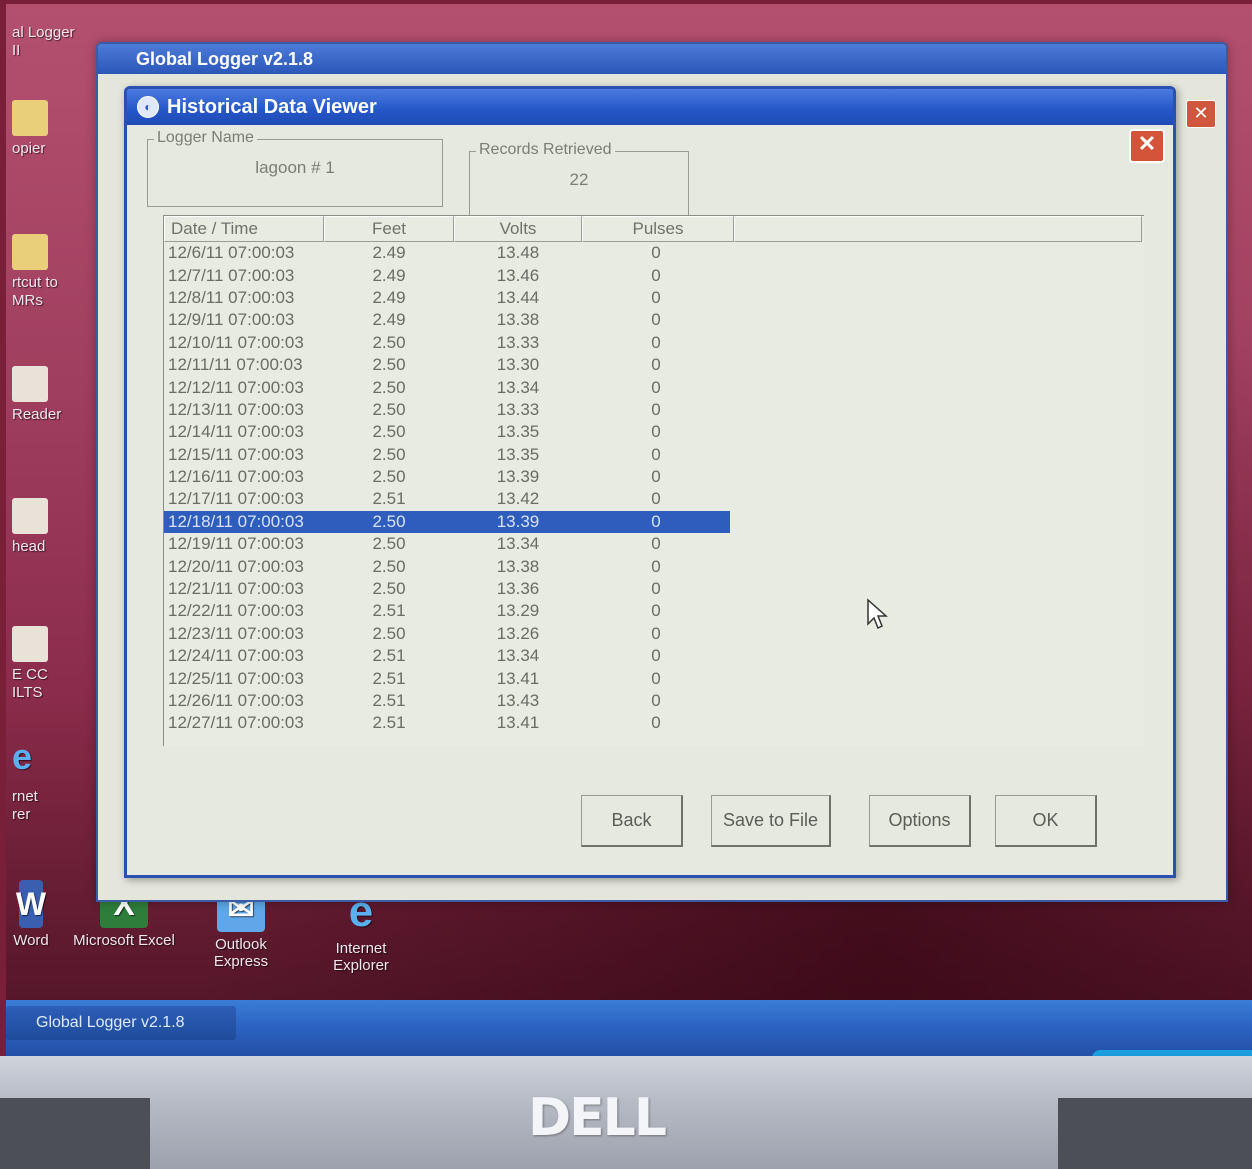 The width and height of the screenshot is (1252, 1169). I want to click on table-row: 12/11/11 07:00:03 2.50 13.30 0, so click(654, 365).